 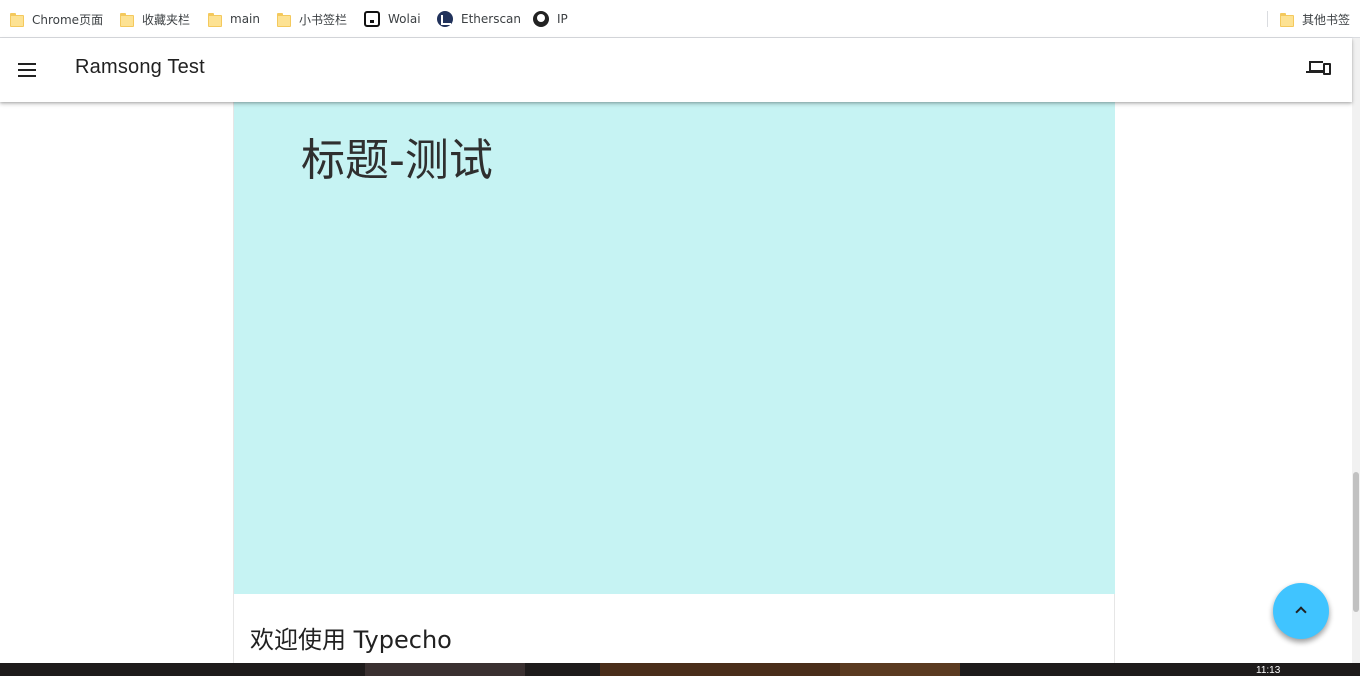 I want to click on app-bar: Ramsong Test, so click(x=676, y=70).